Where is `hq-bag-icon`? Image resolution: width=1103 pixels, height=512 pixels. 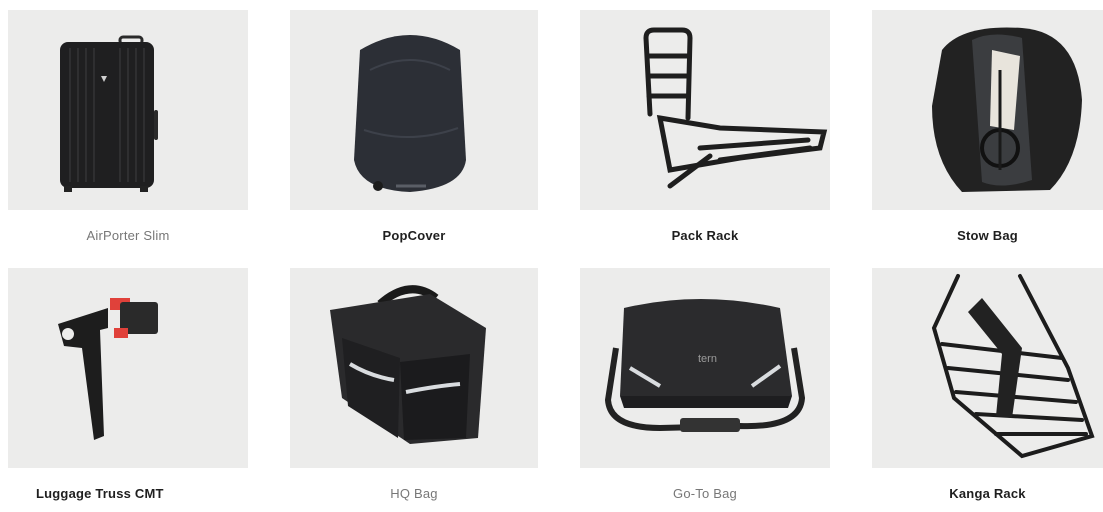
hq-bag-icon is located at coordinates (408, 364).